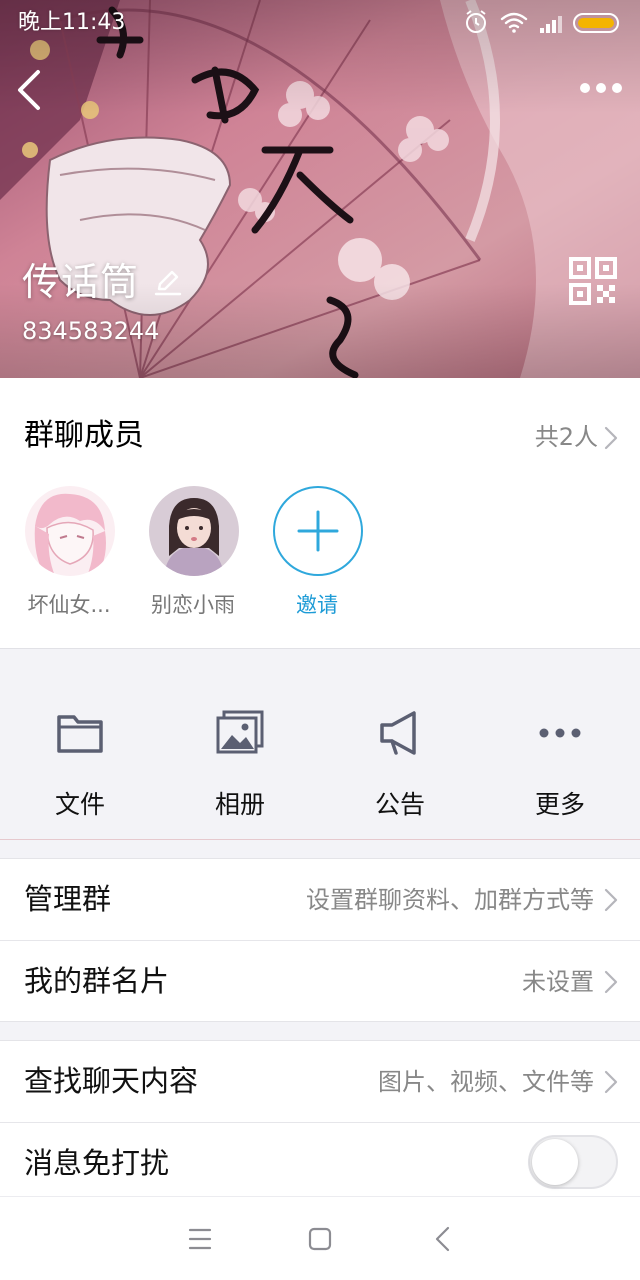 Image resolution: width=640 pixels, height=1280 pixels. I want to click on qr-code-button, so click(593, 281).